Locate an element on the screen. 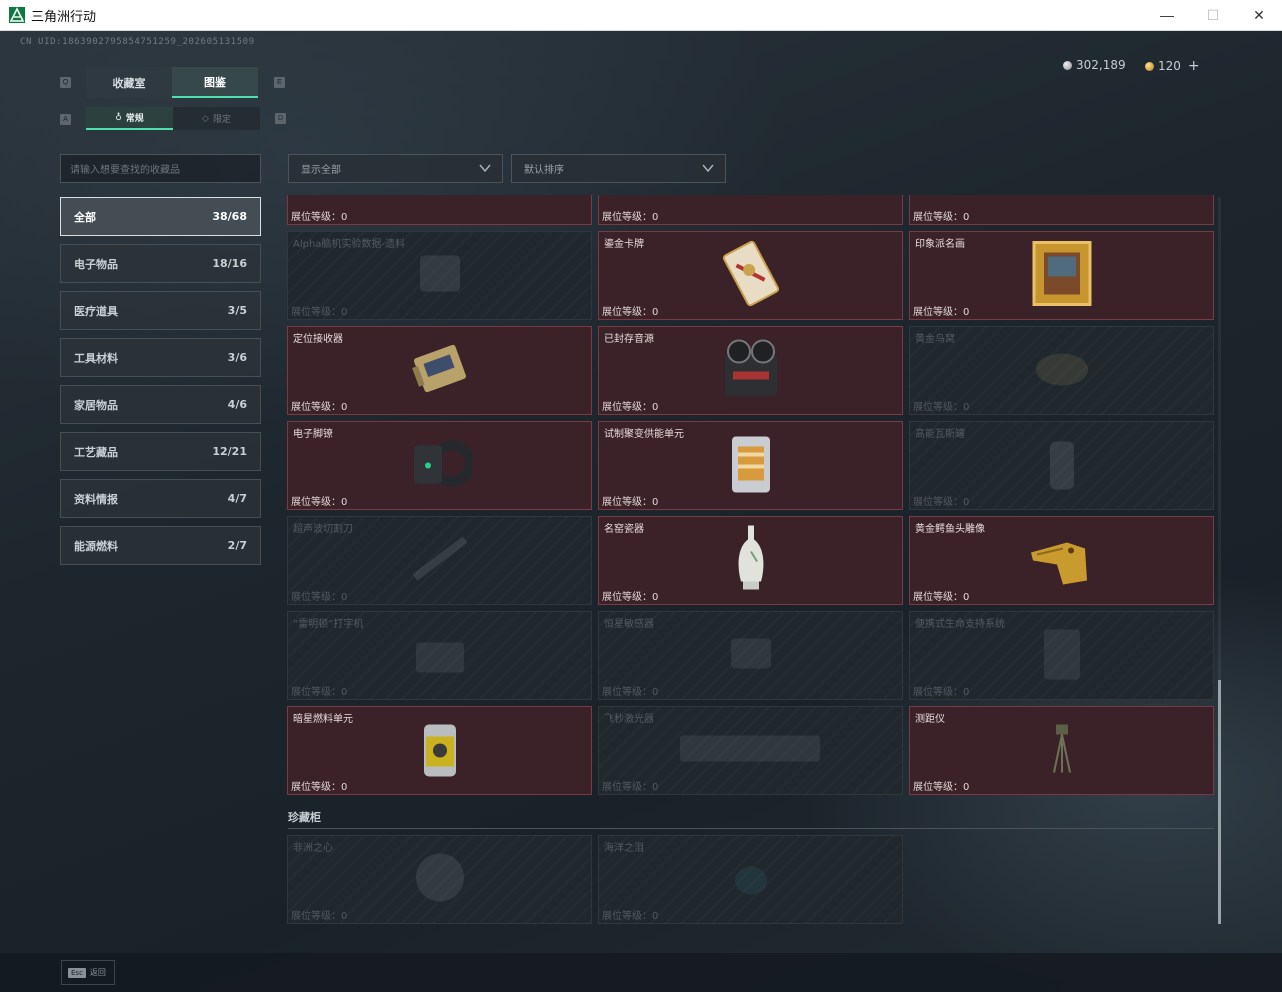 Image resolution: width=1282 pixels, height=992 pixels. tab-collection-room: 收藏室 is located at coordinates (129, 82).